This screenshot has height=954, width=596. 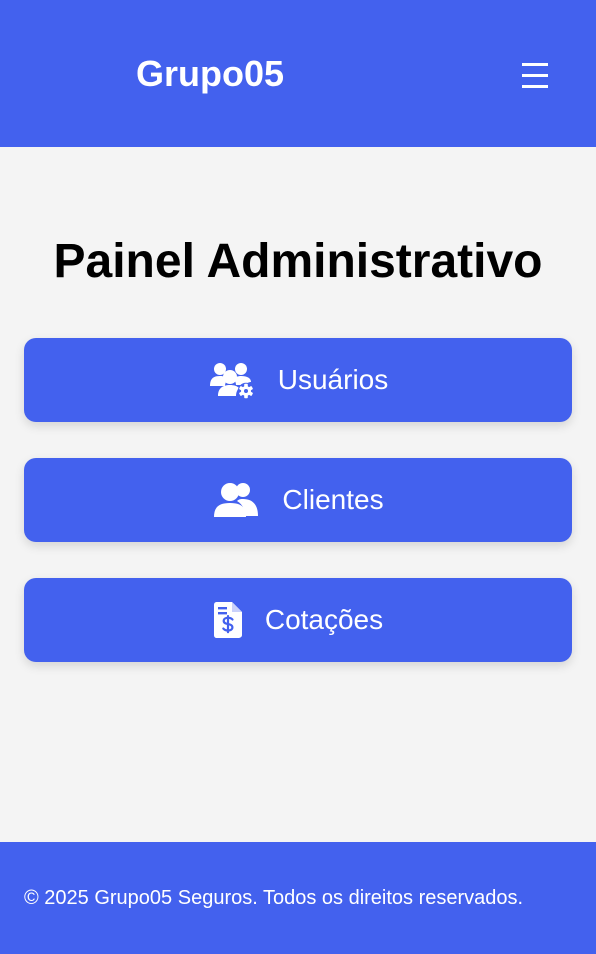 What do you see at coordinates (535, 76) in the screenshot?
I see `hamburger-menu-button` at bounding box center [535, 76].